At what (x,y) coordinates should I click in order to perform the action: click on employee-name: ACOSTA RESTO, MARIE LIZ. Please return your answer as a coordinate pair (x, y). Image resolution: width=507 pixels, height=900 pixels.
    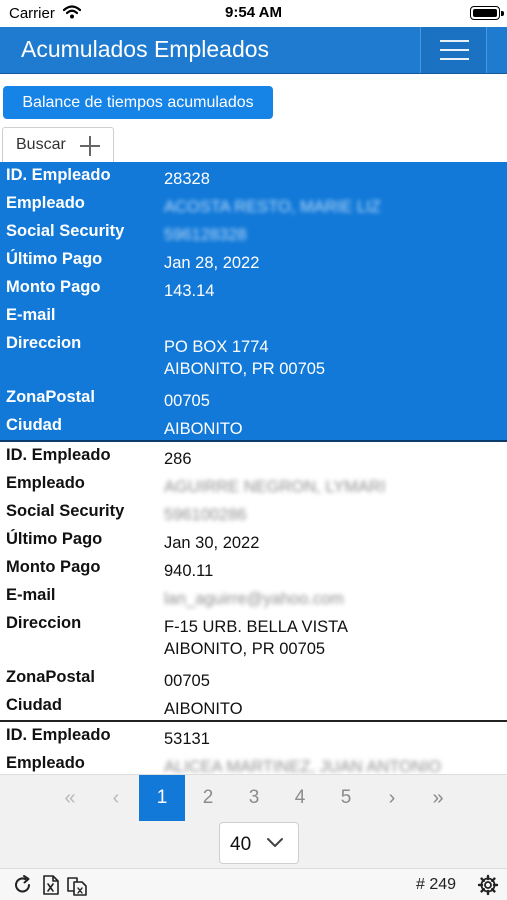
    Looking at the image, I should click on (272, 207).